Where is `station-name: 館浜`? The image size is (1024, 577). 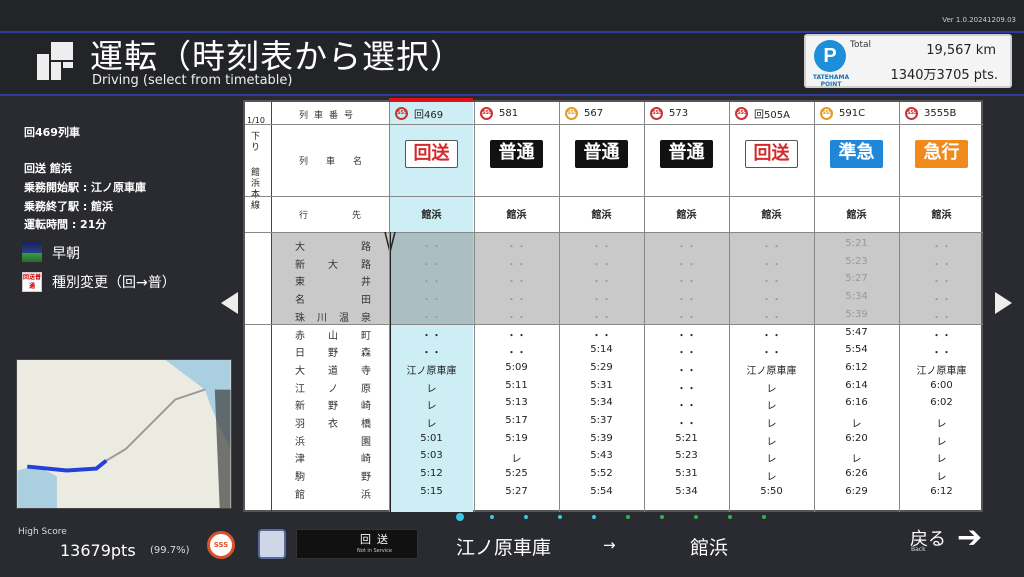 station-name: 館浜 is located at coordinates (333, 495).